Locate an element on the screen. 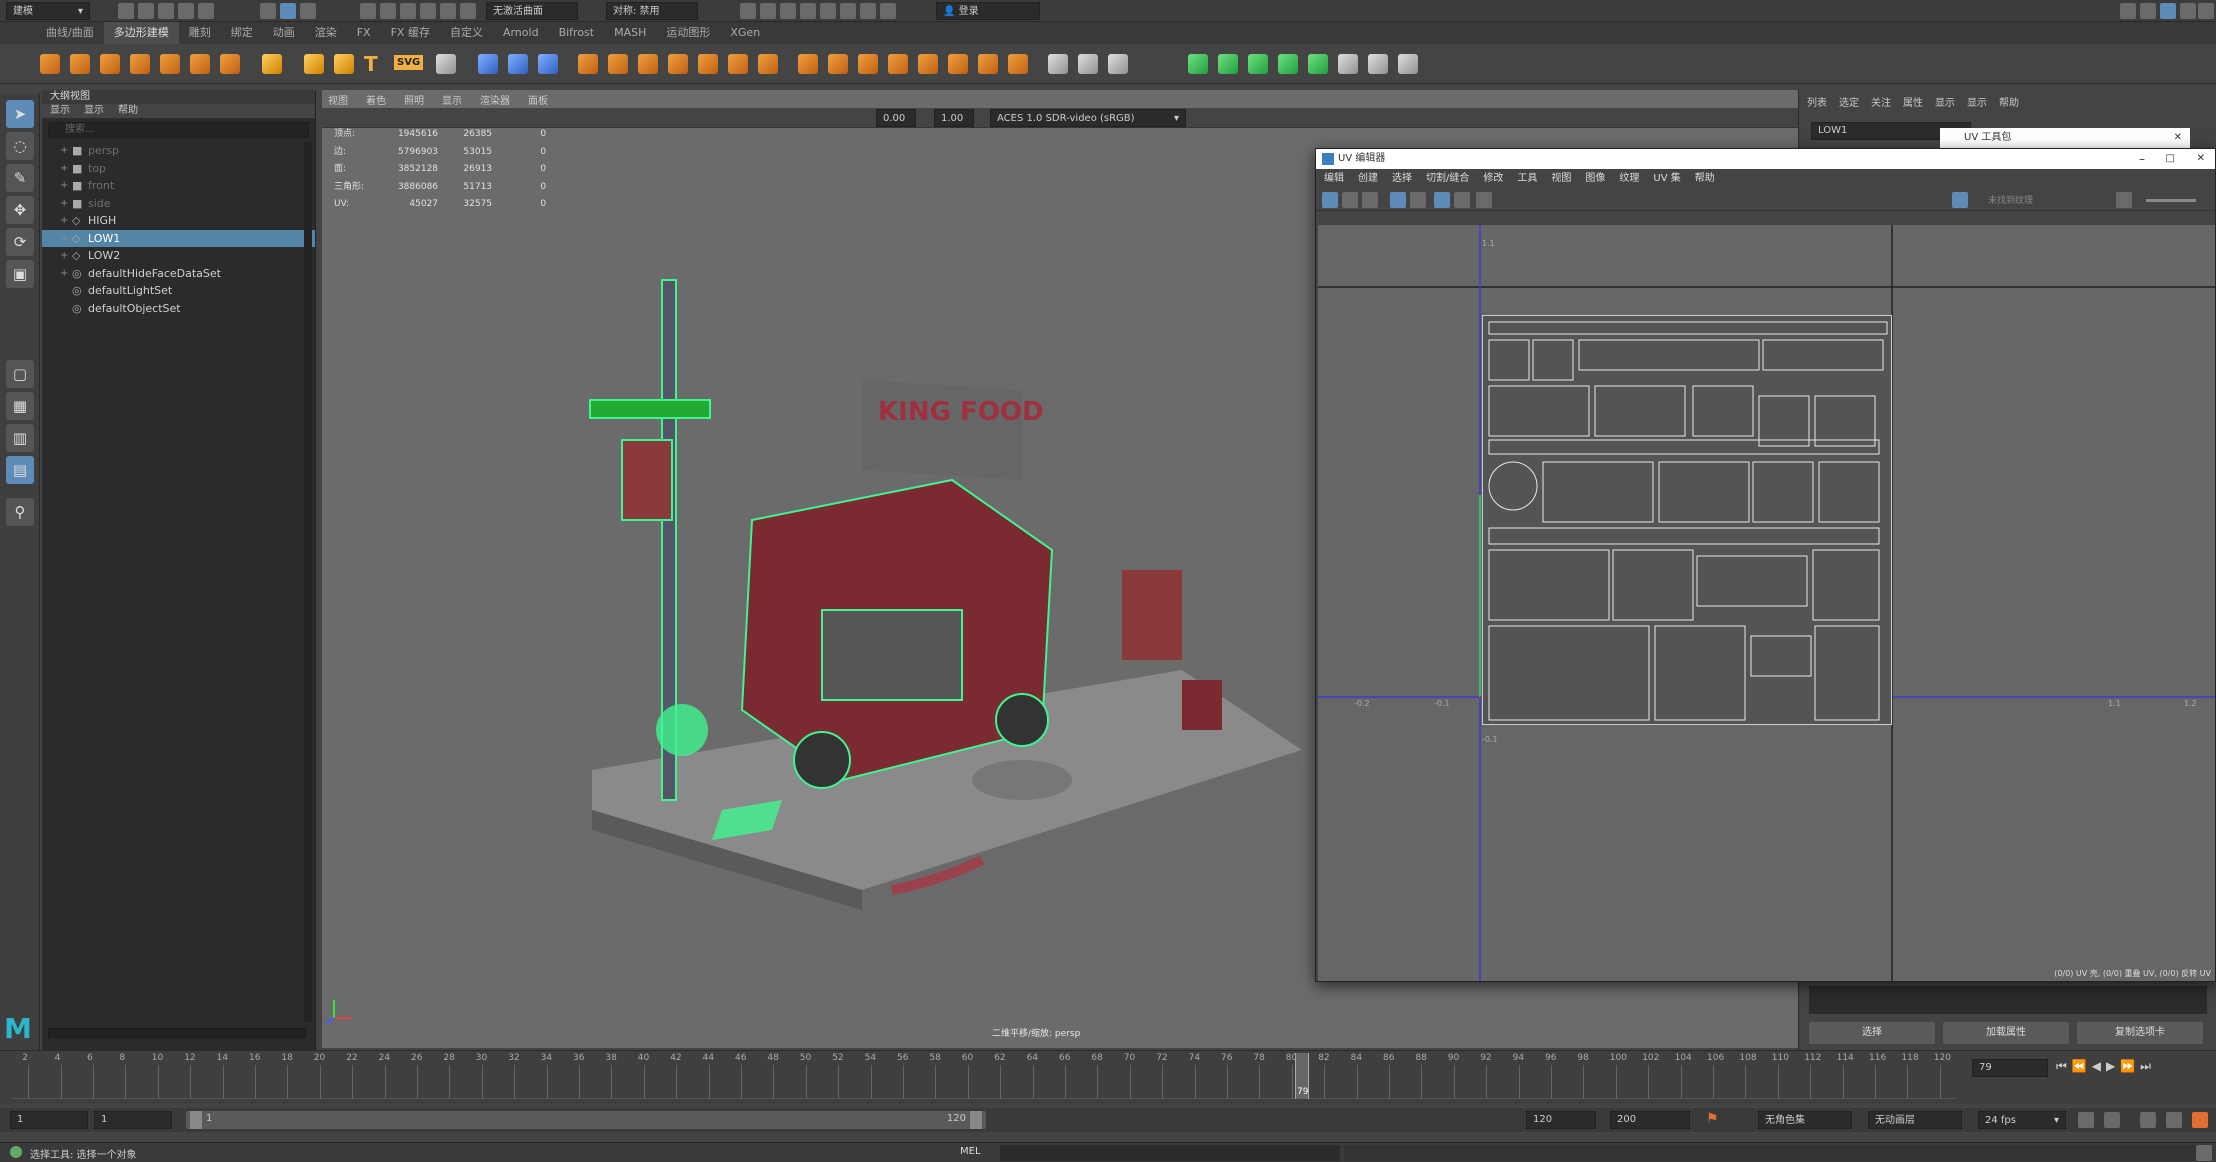  outliner-item-persp: + ■ persp is located at coordinates (178, 151).